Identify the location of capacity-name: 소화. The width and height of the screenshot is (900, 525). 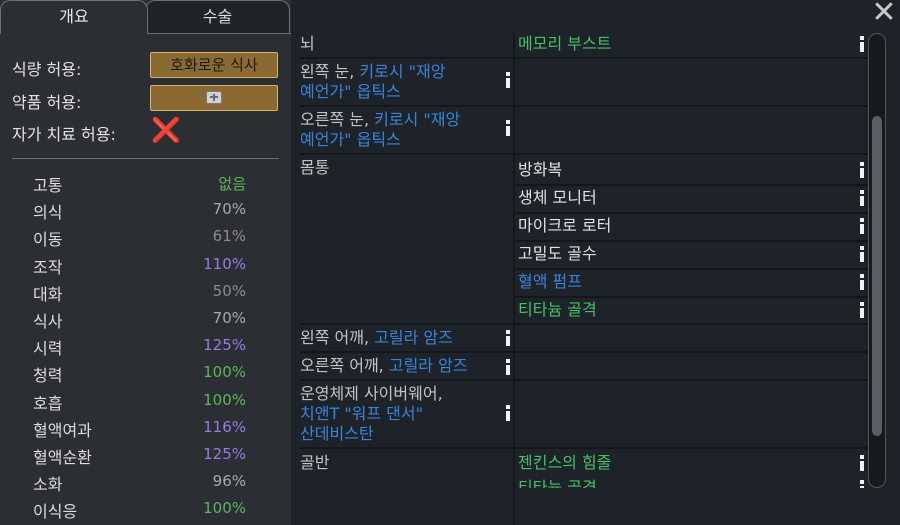
(48, 485).